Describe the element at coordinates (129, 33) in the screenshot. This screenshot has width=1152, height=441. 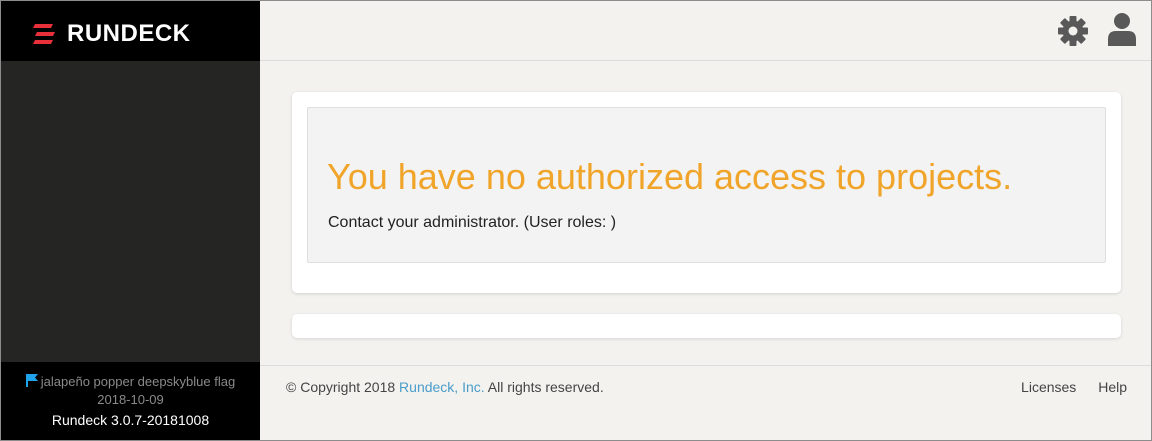
I see `brand-name: RUNDECK` at that location.